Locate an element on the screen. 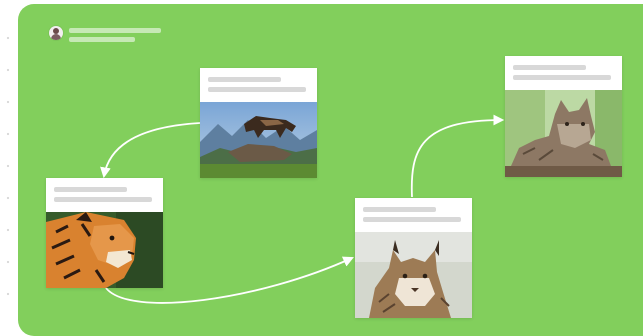 The width and height of the screenshot is (643, 336). node-card-maine-coon is located at coordinates (563, 116).